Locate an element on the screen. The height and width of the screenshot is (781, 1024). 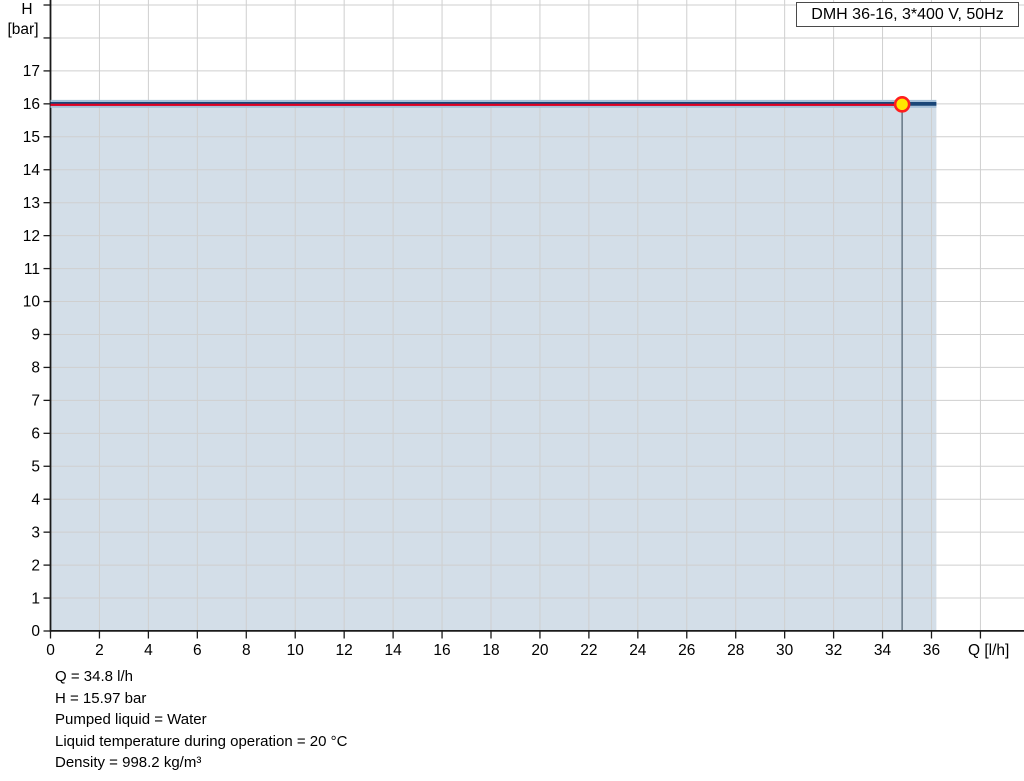
x-tick-label: 18 is located at coordinates (490, 650).